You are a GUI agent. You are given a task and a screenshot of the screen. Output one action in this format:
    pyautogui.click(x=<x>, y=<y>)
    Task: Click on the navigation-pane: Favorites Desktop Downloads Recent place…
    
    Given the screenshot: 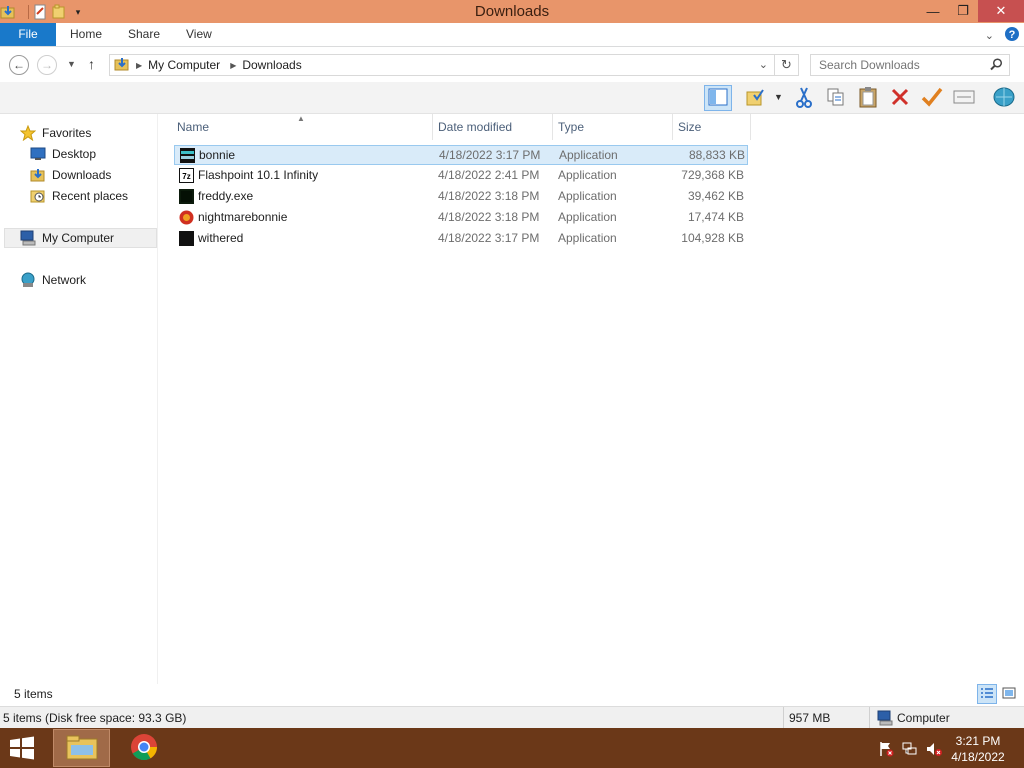 What is the action you would take?
    pyautogui.click(x=79, y=399)
    